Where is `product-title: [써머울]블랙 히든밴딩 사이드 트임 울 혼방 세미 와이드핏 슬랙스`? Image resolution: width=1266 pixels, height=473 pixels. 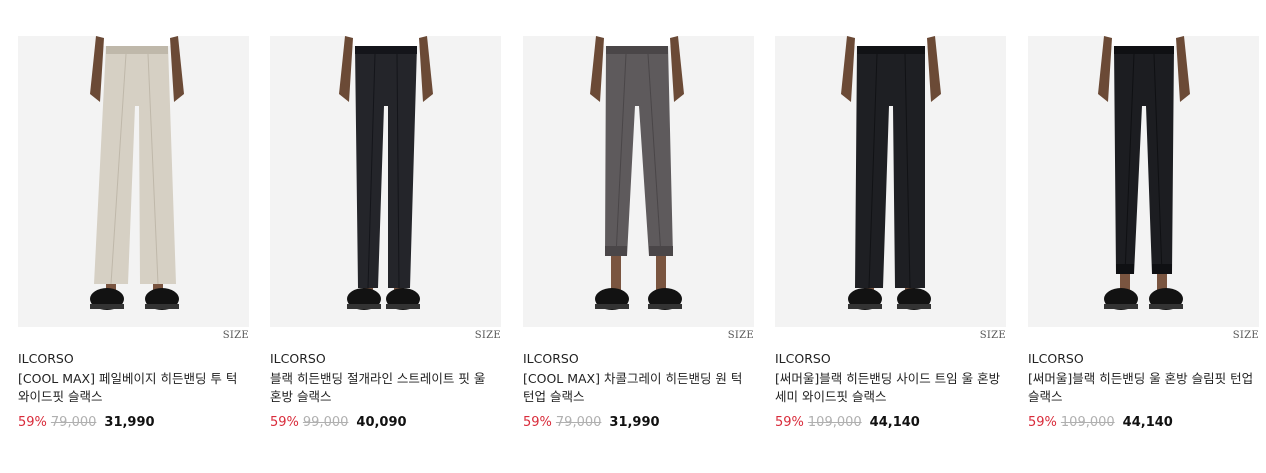
product-title: [써머울]블랙 히든밴딩 사이드 트임 울 혼방 세미 와이드핏 슬랙스 is located at coordinates (890, 388).